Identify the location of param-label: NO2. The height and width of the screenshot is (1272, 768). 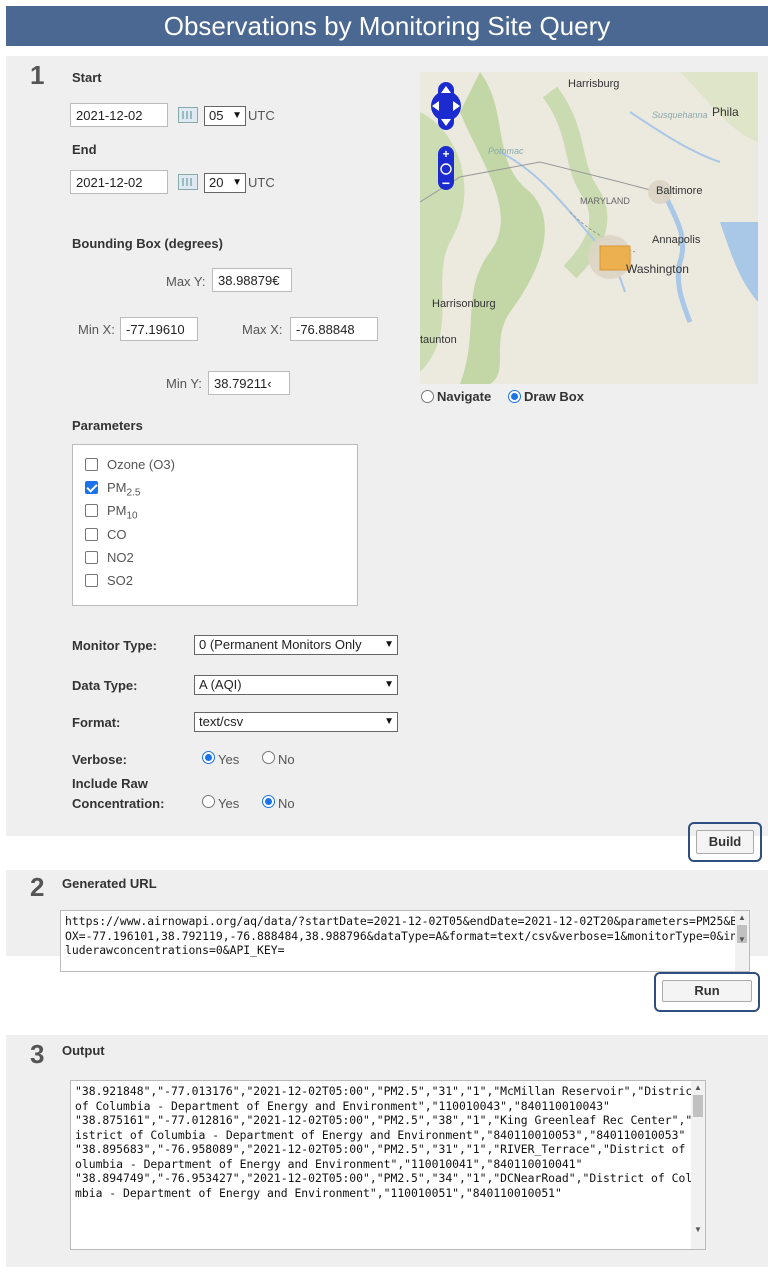
(120, 557).